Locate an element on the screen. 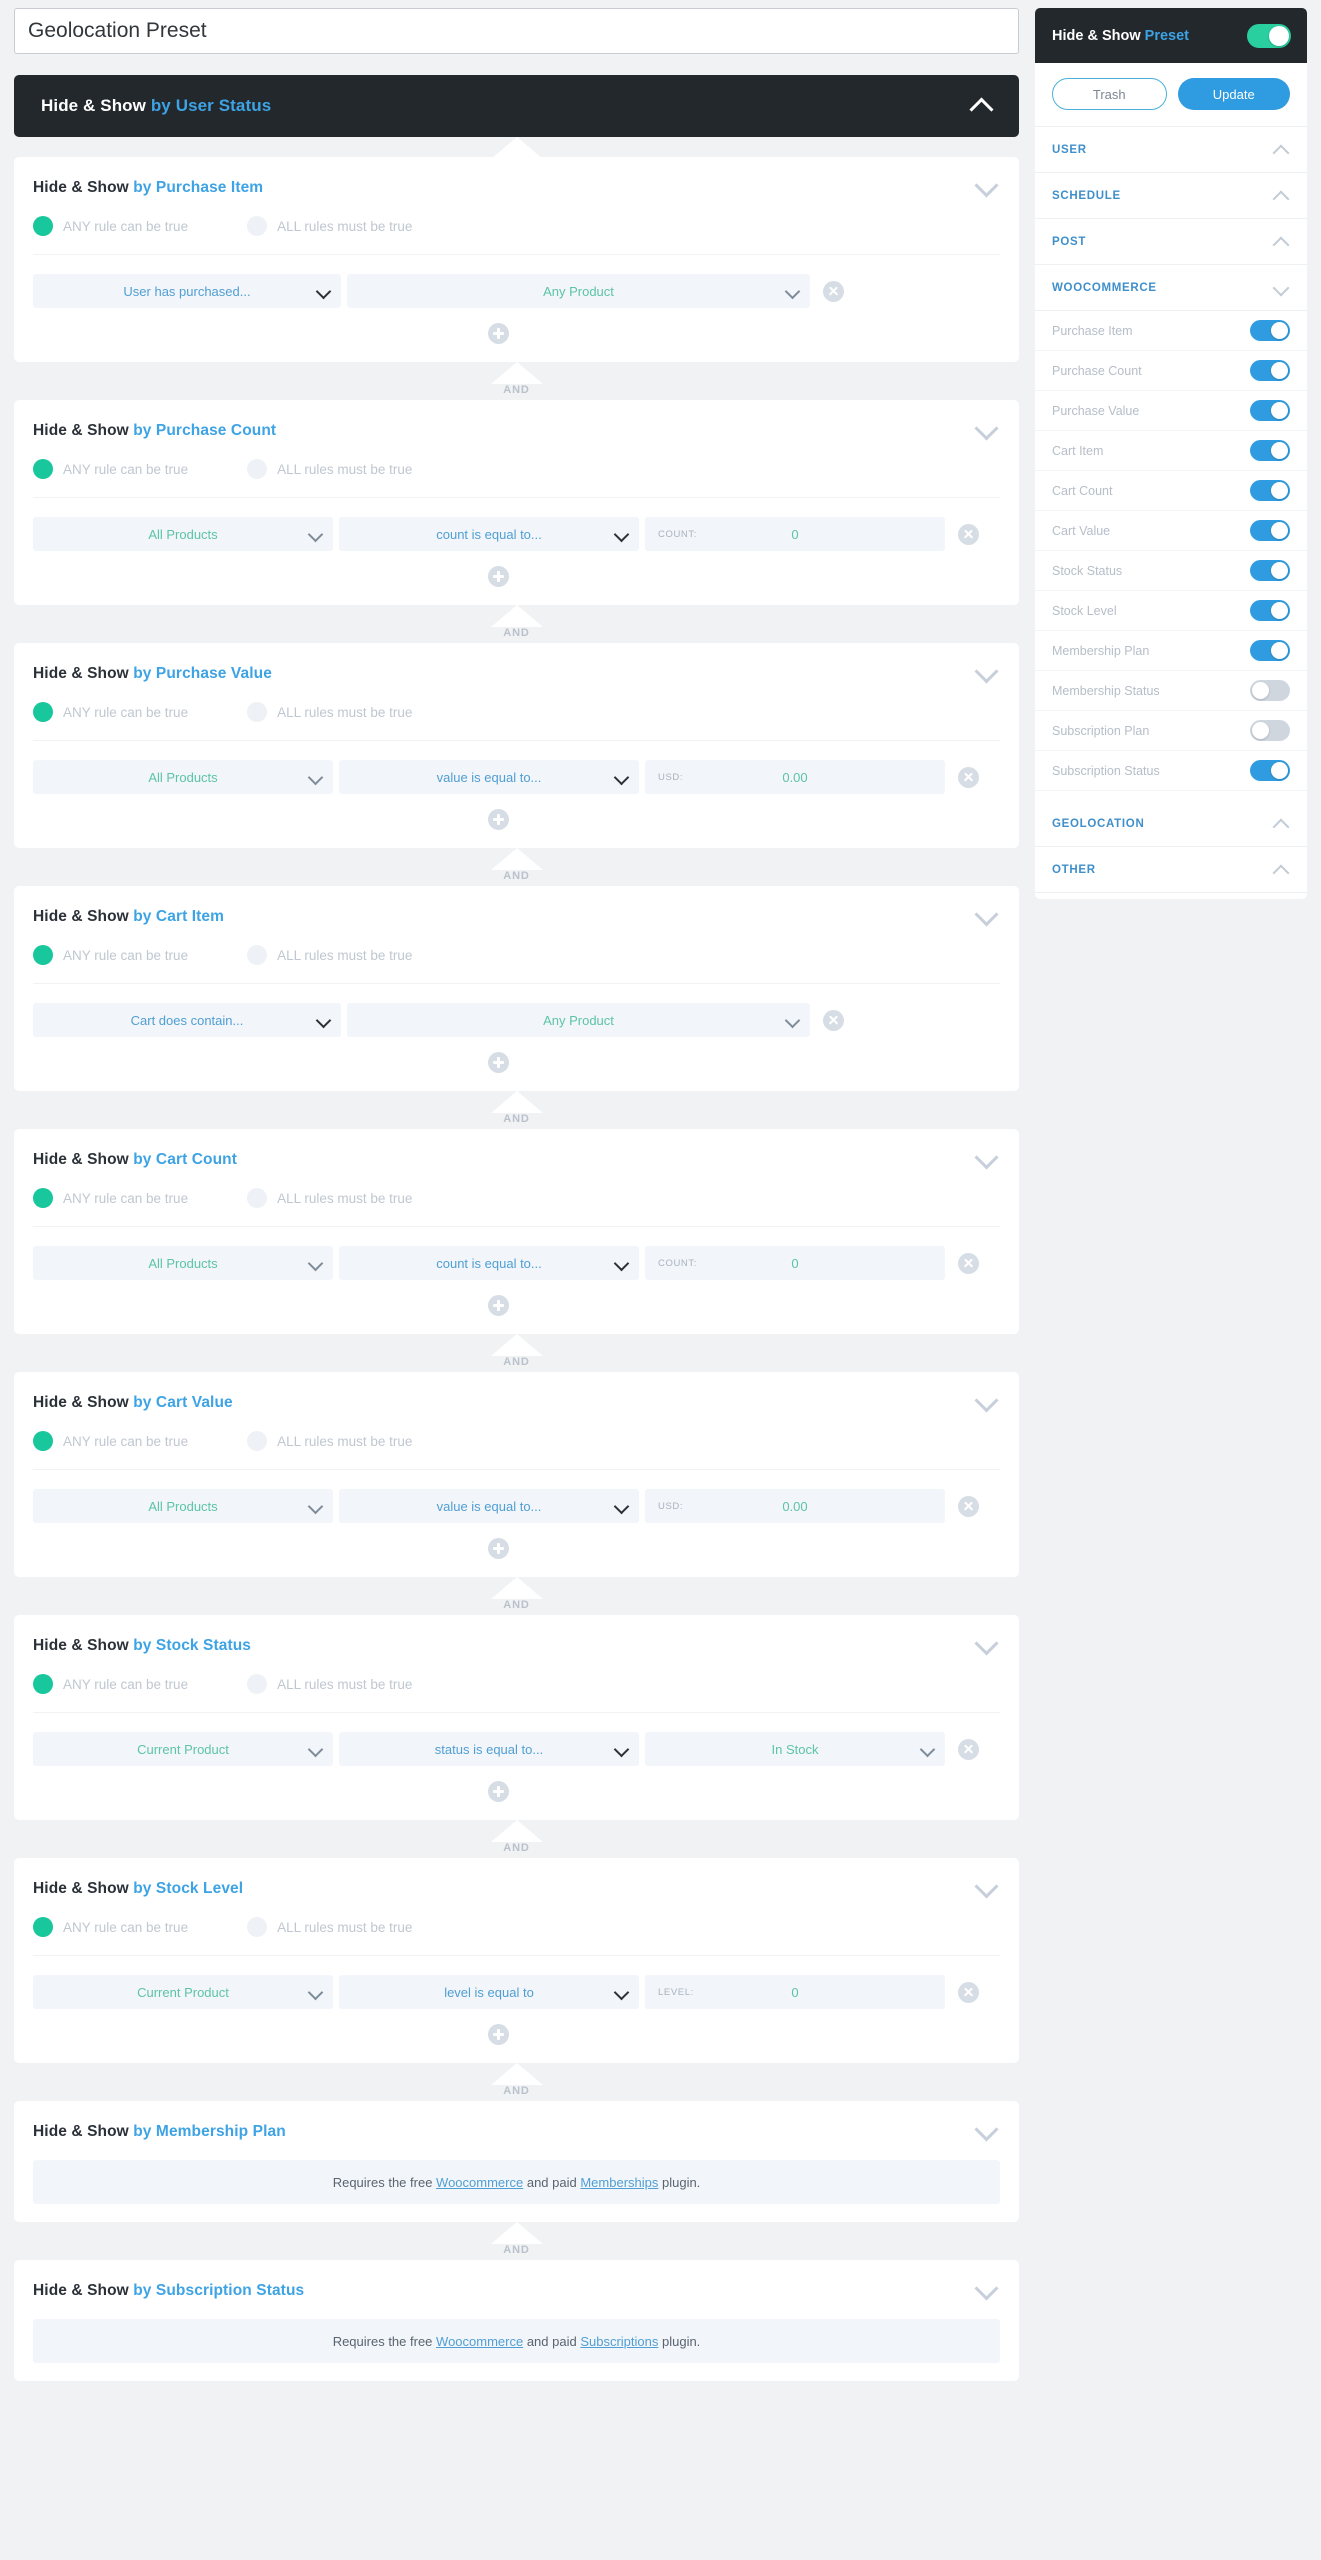  sidebar-item-cart-count: Cart Count is located at coordinates (1171, 491).